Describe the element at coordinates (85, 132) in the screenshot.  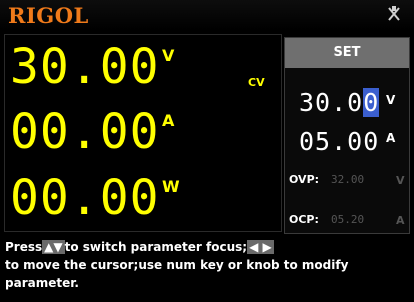
I see `current-readout: 00.00` at that location.